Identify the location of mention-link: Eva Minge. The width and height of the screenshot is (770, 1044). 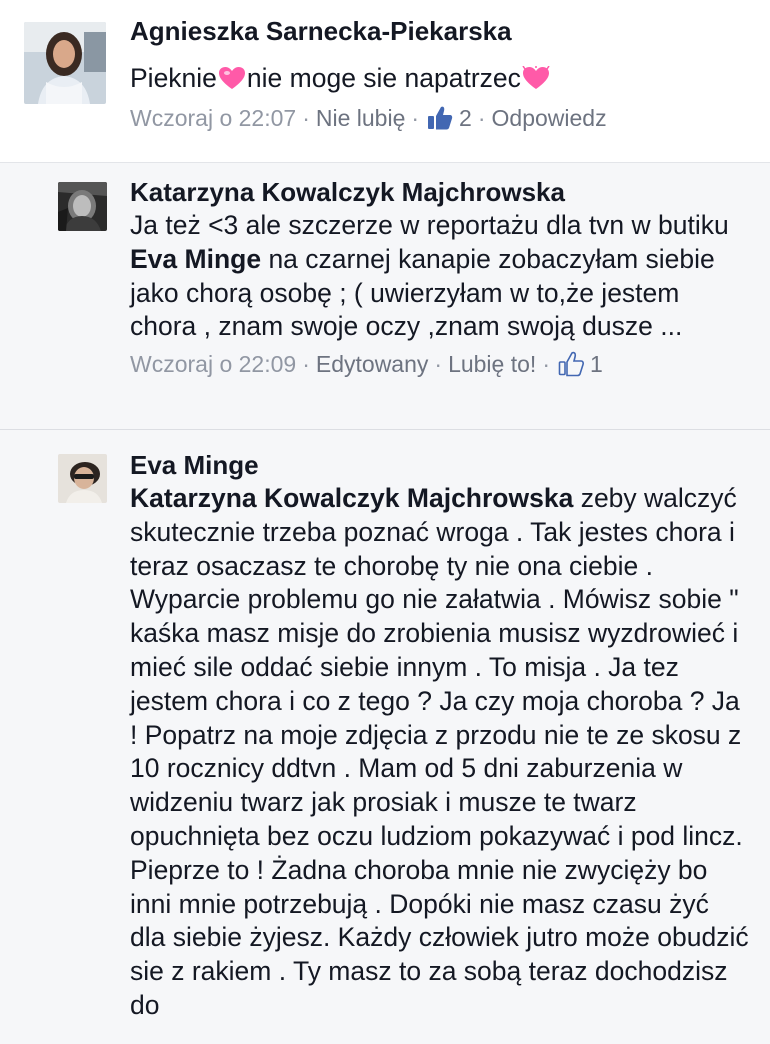
(195, 259).